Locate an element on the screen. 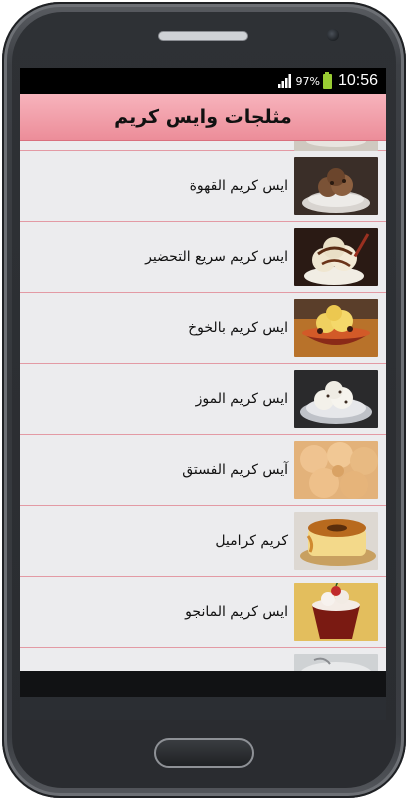 The image size is (408, 800). creme-caramel-thumbnail is located at coordinates (336, 541).